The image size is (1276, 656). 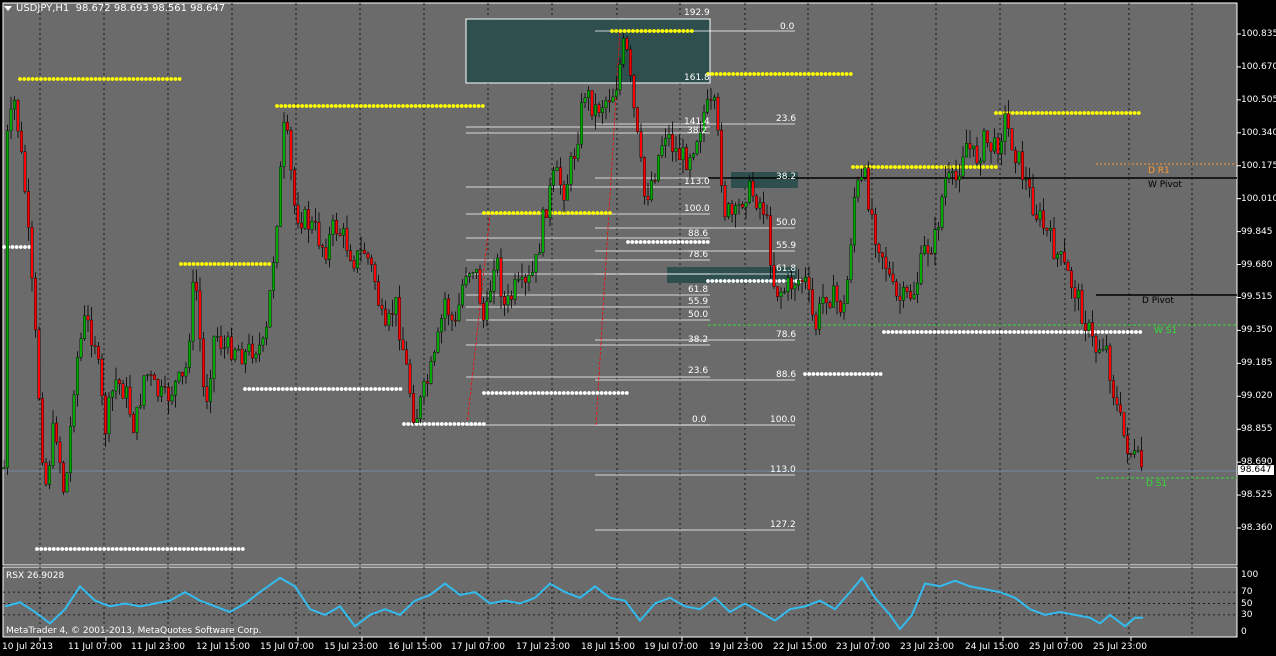 What do you see at coordinates (1257, 528) in the screenshot?
I see `price-axis-label: 98.360` at bounding box center [1257, 528].